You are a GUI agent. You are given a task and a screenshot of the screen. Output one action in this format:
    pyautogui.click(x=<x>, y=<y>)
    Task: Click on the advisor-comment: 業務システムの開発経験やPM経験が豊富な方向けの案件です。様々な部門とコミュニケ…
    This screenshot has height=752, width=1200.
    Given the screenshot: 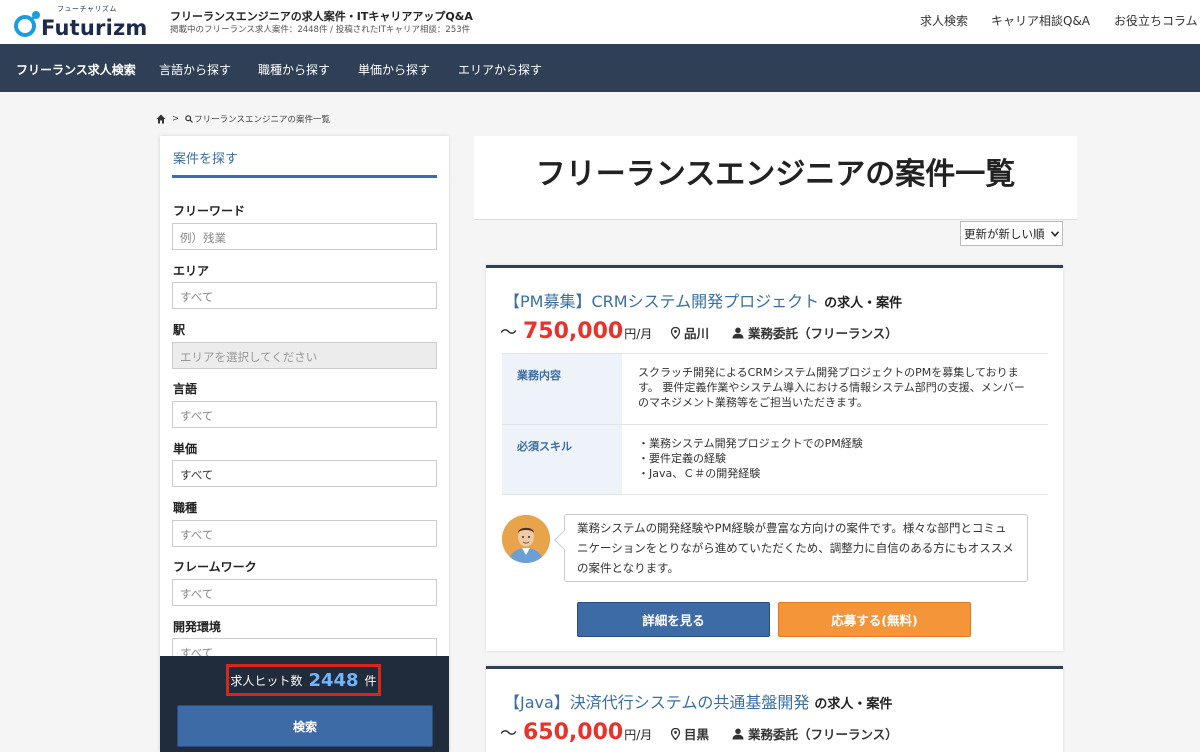 What is the action you would take?
    pyautogui.click(x=796, y=548)
    